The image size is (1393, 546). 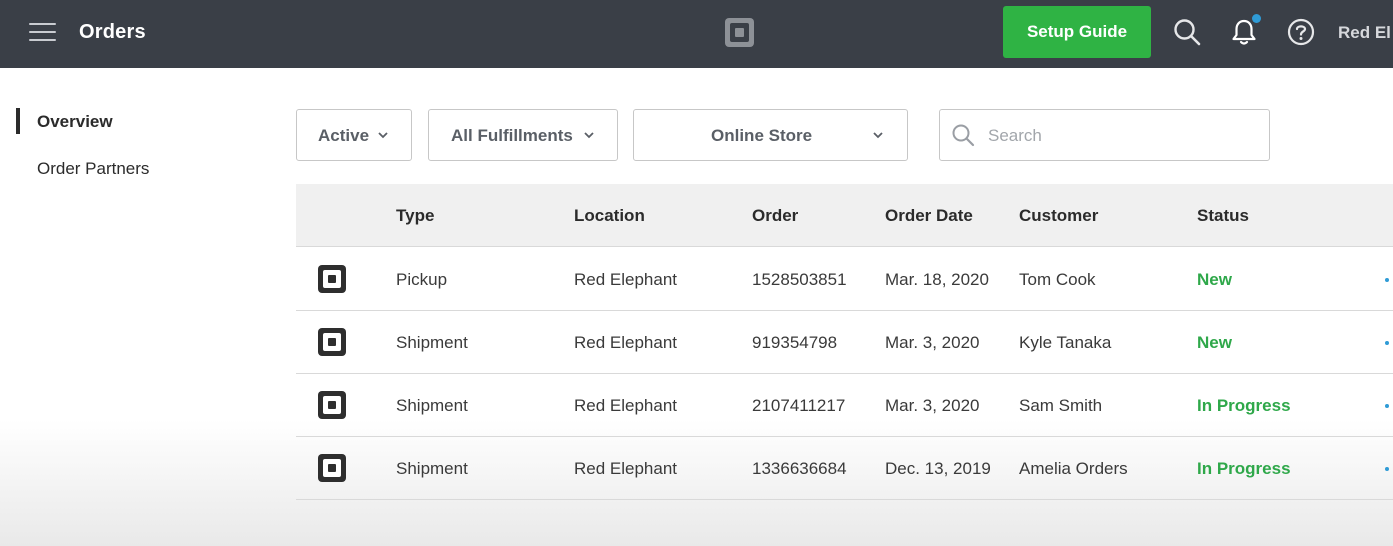 I want to click on help-icon, so click(x=1301, y=32).